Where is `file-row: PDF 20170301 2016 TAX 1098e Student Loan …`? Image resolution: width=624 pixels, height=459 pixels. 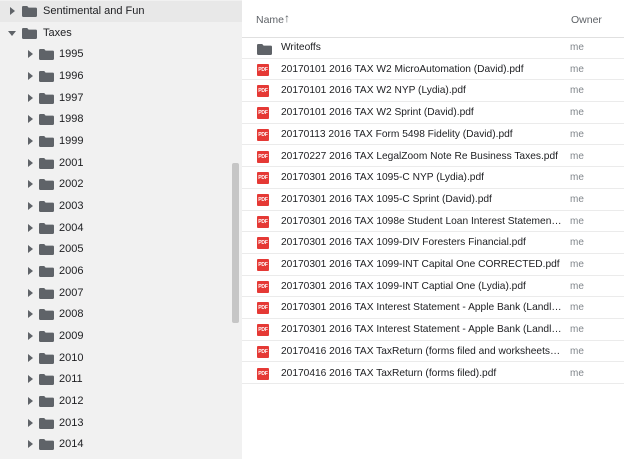
file-row: PDF 20170301 2016 TAX 1098e Student Loan … is located at coordinates (433, 222).